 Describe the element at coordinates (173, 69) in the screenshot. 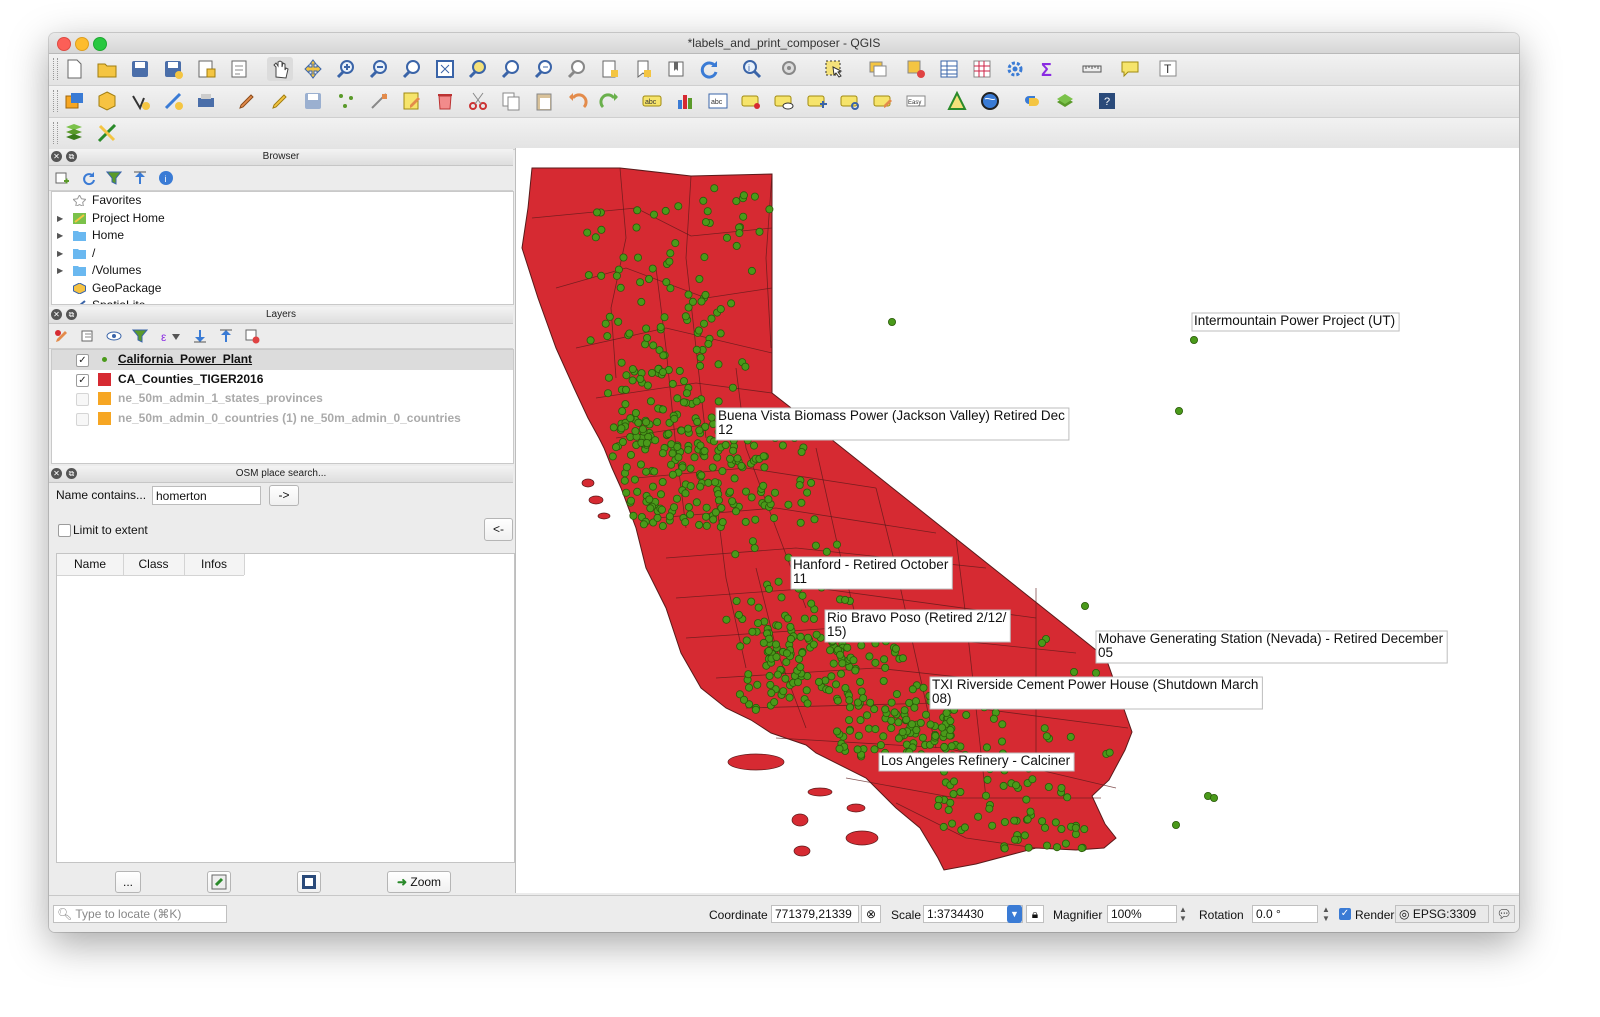

I see `save-as-icon` at that location.